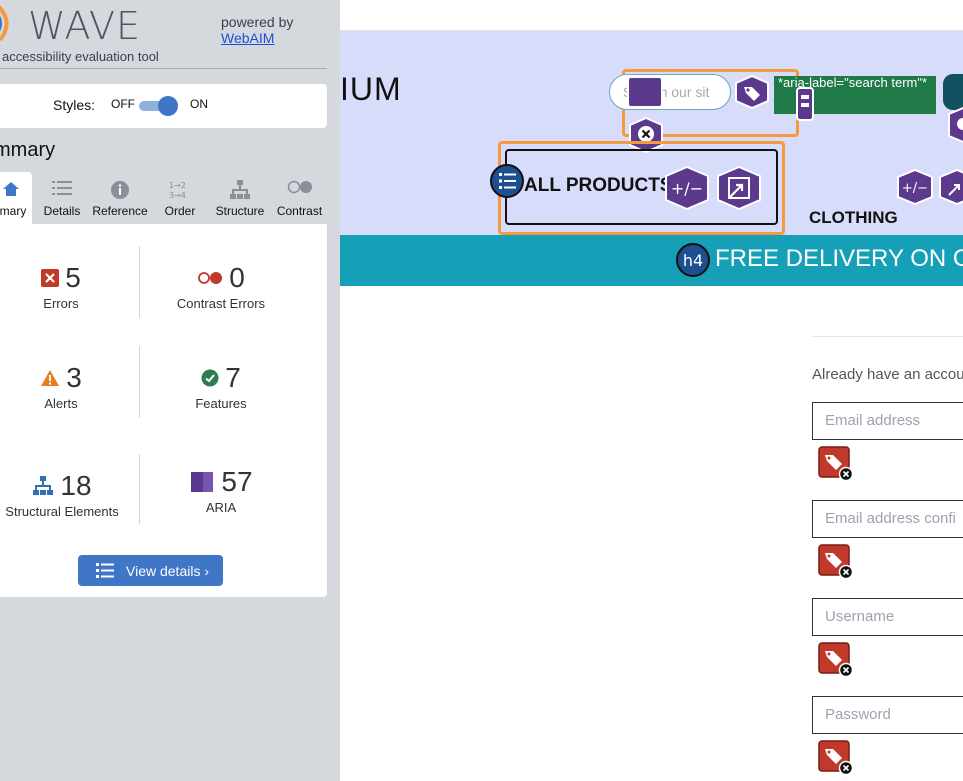  Describe the element at coordinates (887, 617) in the screenshot. I see `username-field: Username` at that location.